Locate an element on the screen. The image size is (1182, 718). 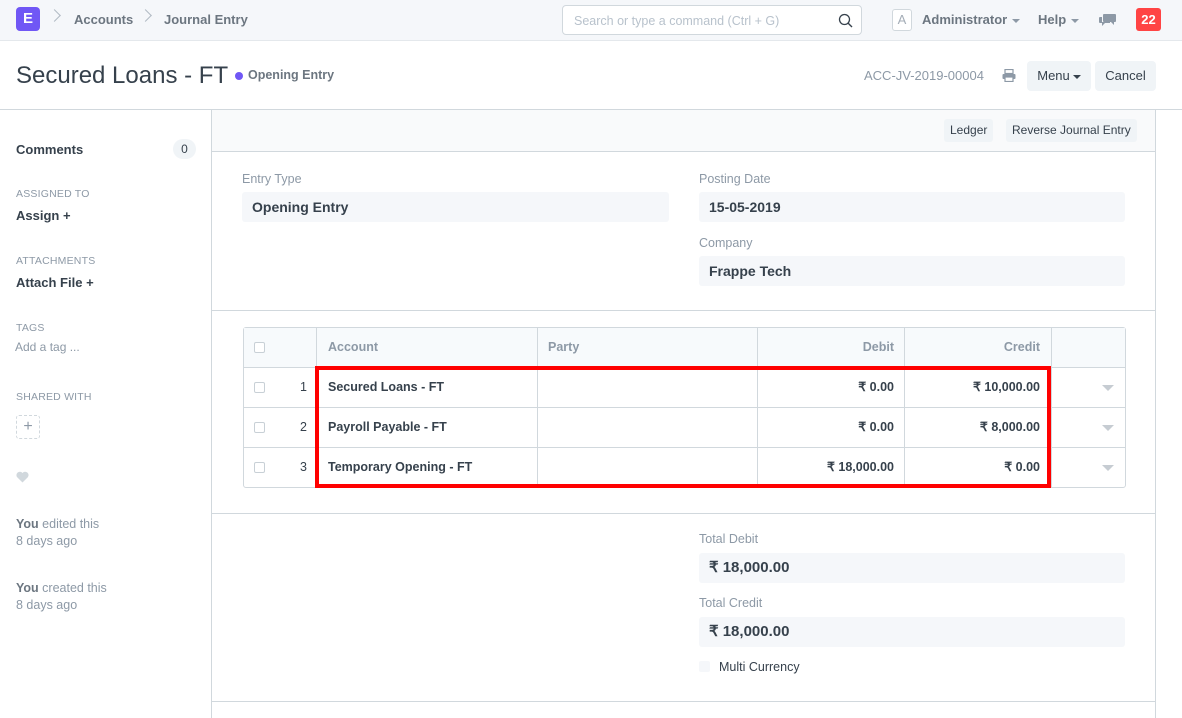
status-badge: Opening Entry is located at coordinates (291, 75).